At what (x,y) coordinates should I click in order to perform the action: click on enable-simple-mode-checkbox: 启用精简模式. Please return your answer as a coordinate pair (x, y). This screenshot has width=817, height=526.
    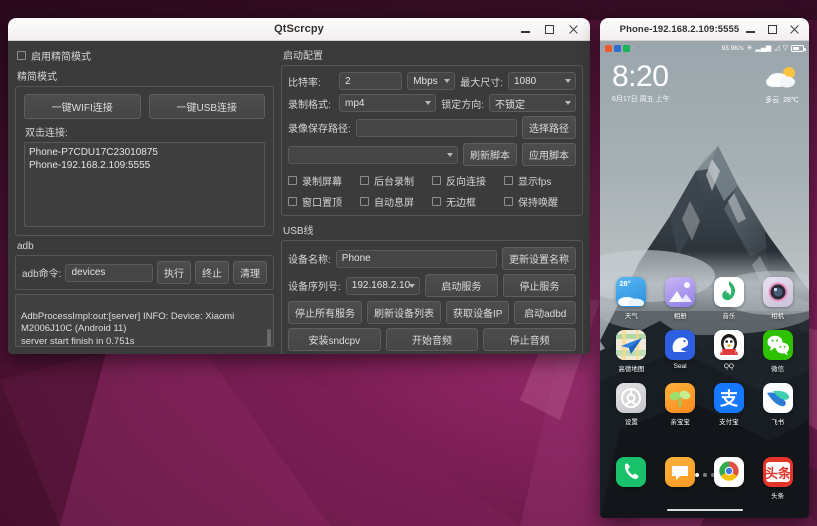
    Looking at the image, I should click on (145, 55).